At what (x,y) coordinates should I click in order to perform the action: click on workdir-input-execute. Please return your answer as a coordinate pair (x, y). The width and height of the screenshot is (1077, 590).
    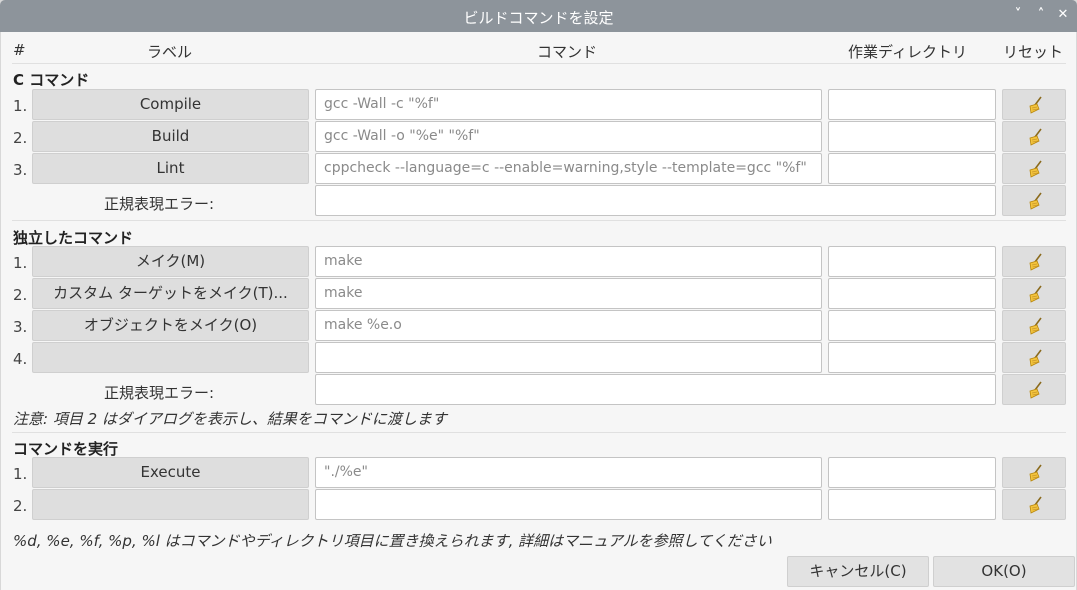
    Looking at the image, I should click on (912, 472).